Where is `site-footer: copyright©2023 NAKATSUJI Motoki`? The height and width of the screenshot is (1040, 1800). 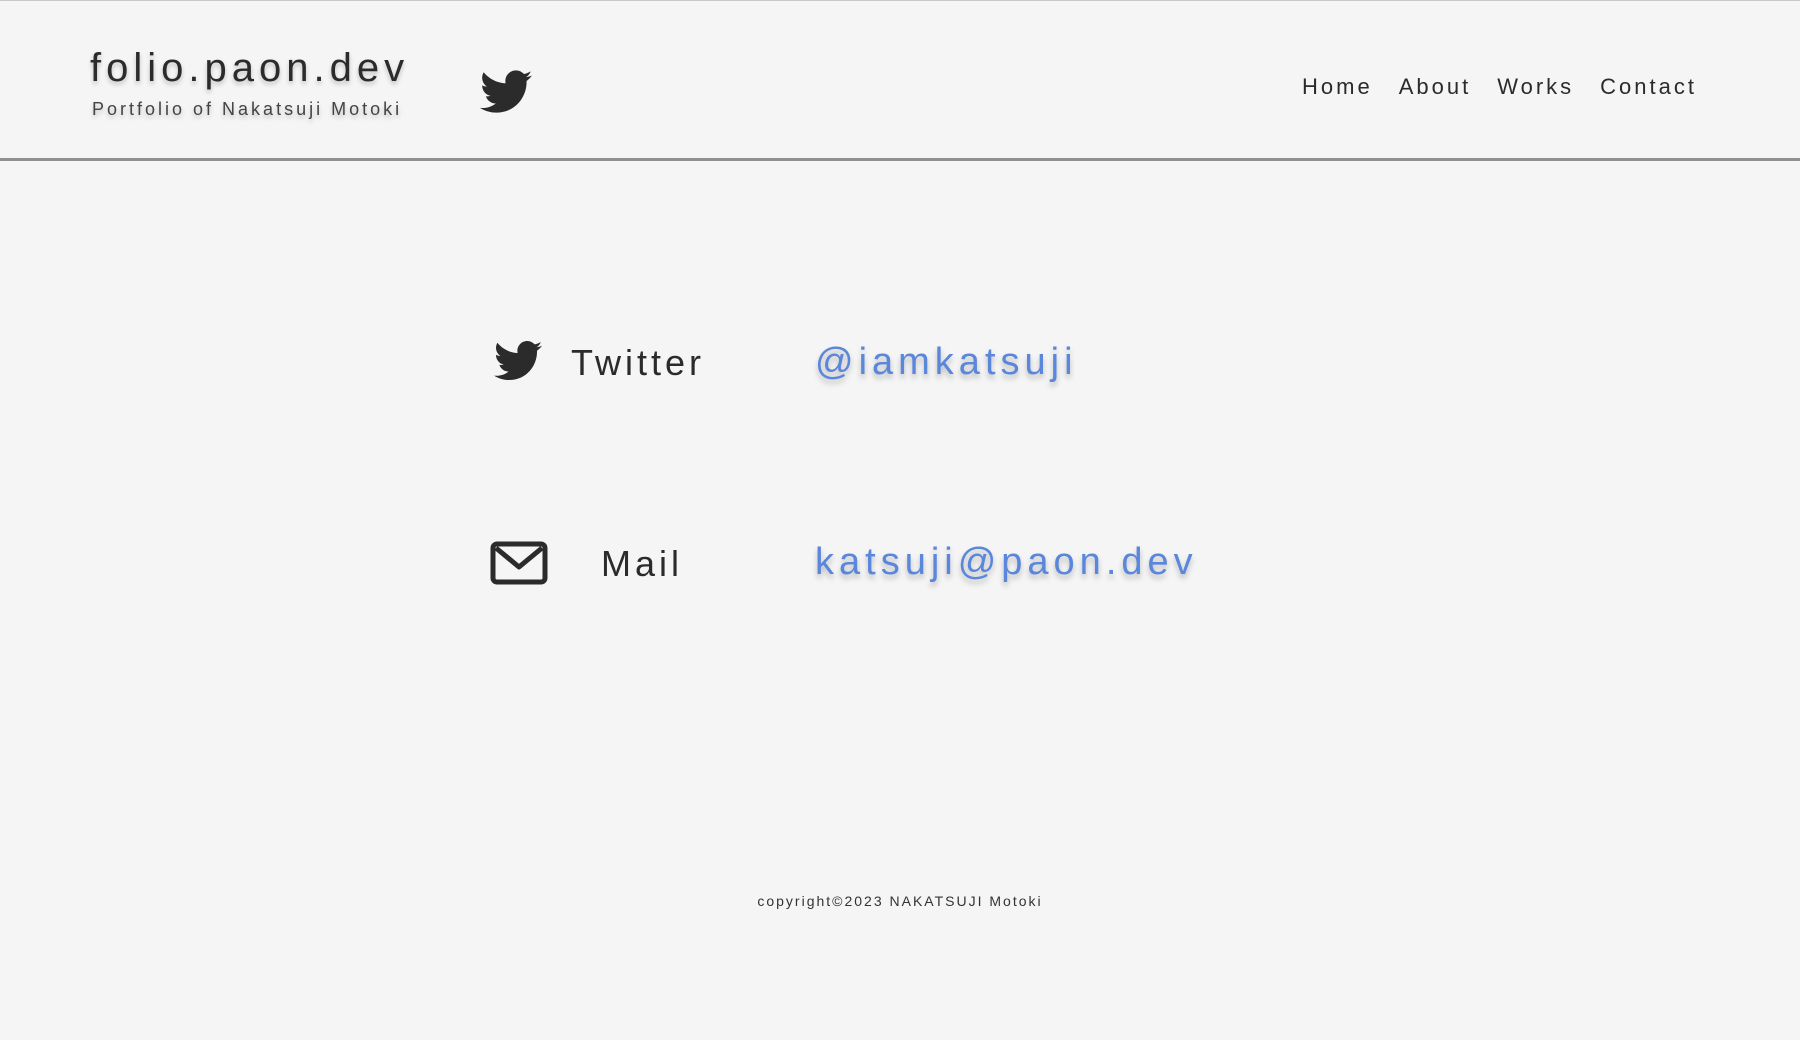
site-footer: copyright©2023 NAKATSUJI Motoki is located at coordinates (900, 901).